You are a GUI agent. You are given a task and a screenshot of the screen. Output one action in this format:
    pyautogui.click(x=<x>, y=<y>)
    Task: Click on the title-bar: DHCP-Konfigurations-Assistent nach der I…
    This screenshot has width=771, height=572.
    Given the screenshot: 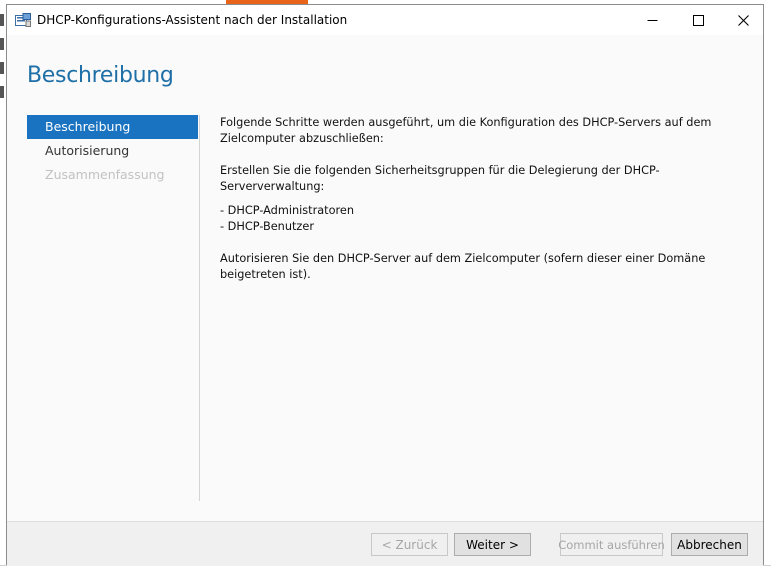 What is the action you would take?
    pyautogui.click(x=385, y=20)
    